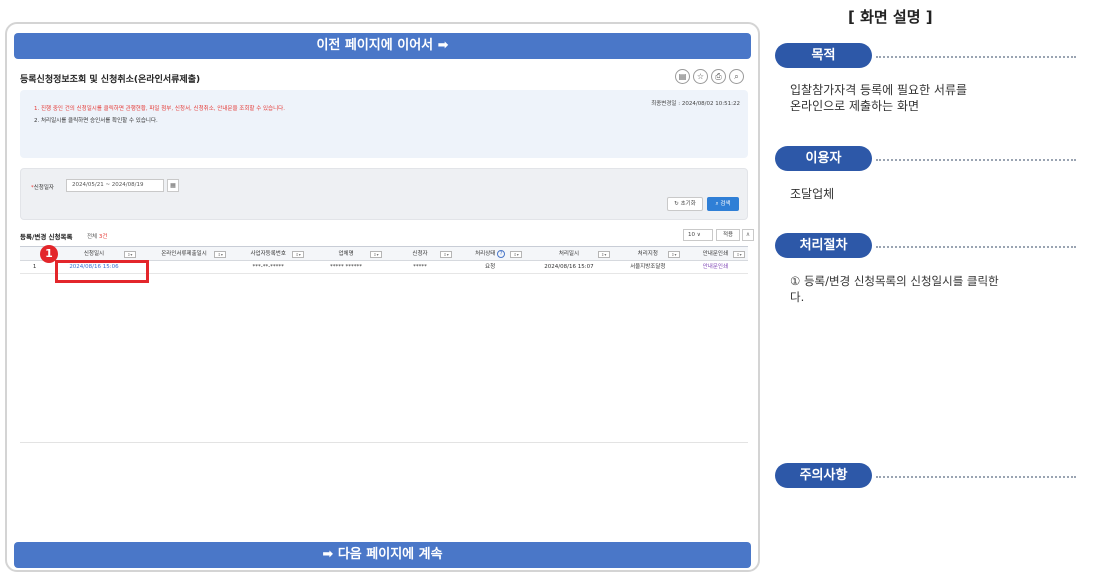 The image size is (1095, 579). Describe the element at coordinates (648, 253) in the screenshot. I see `col-header-office: 처리지청 ⇕▾` at that location.